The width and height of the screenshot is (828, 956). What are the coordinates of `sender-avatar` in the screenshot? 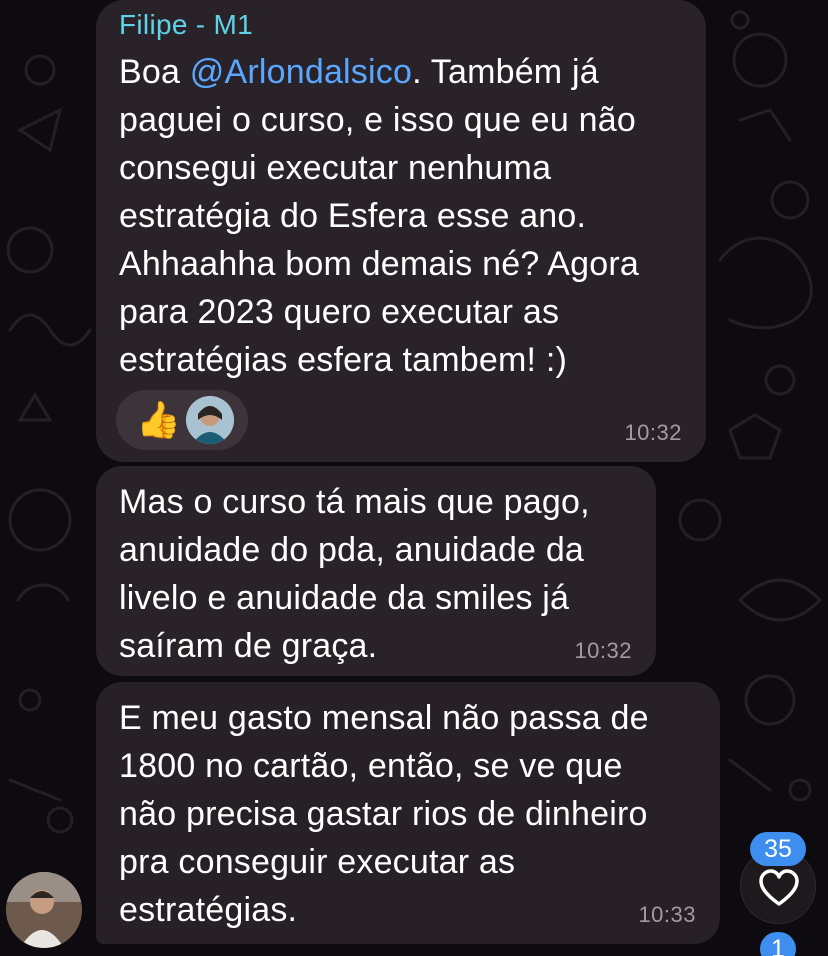 It's located at (44, 910).